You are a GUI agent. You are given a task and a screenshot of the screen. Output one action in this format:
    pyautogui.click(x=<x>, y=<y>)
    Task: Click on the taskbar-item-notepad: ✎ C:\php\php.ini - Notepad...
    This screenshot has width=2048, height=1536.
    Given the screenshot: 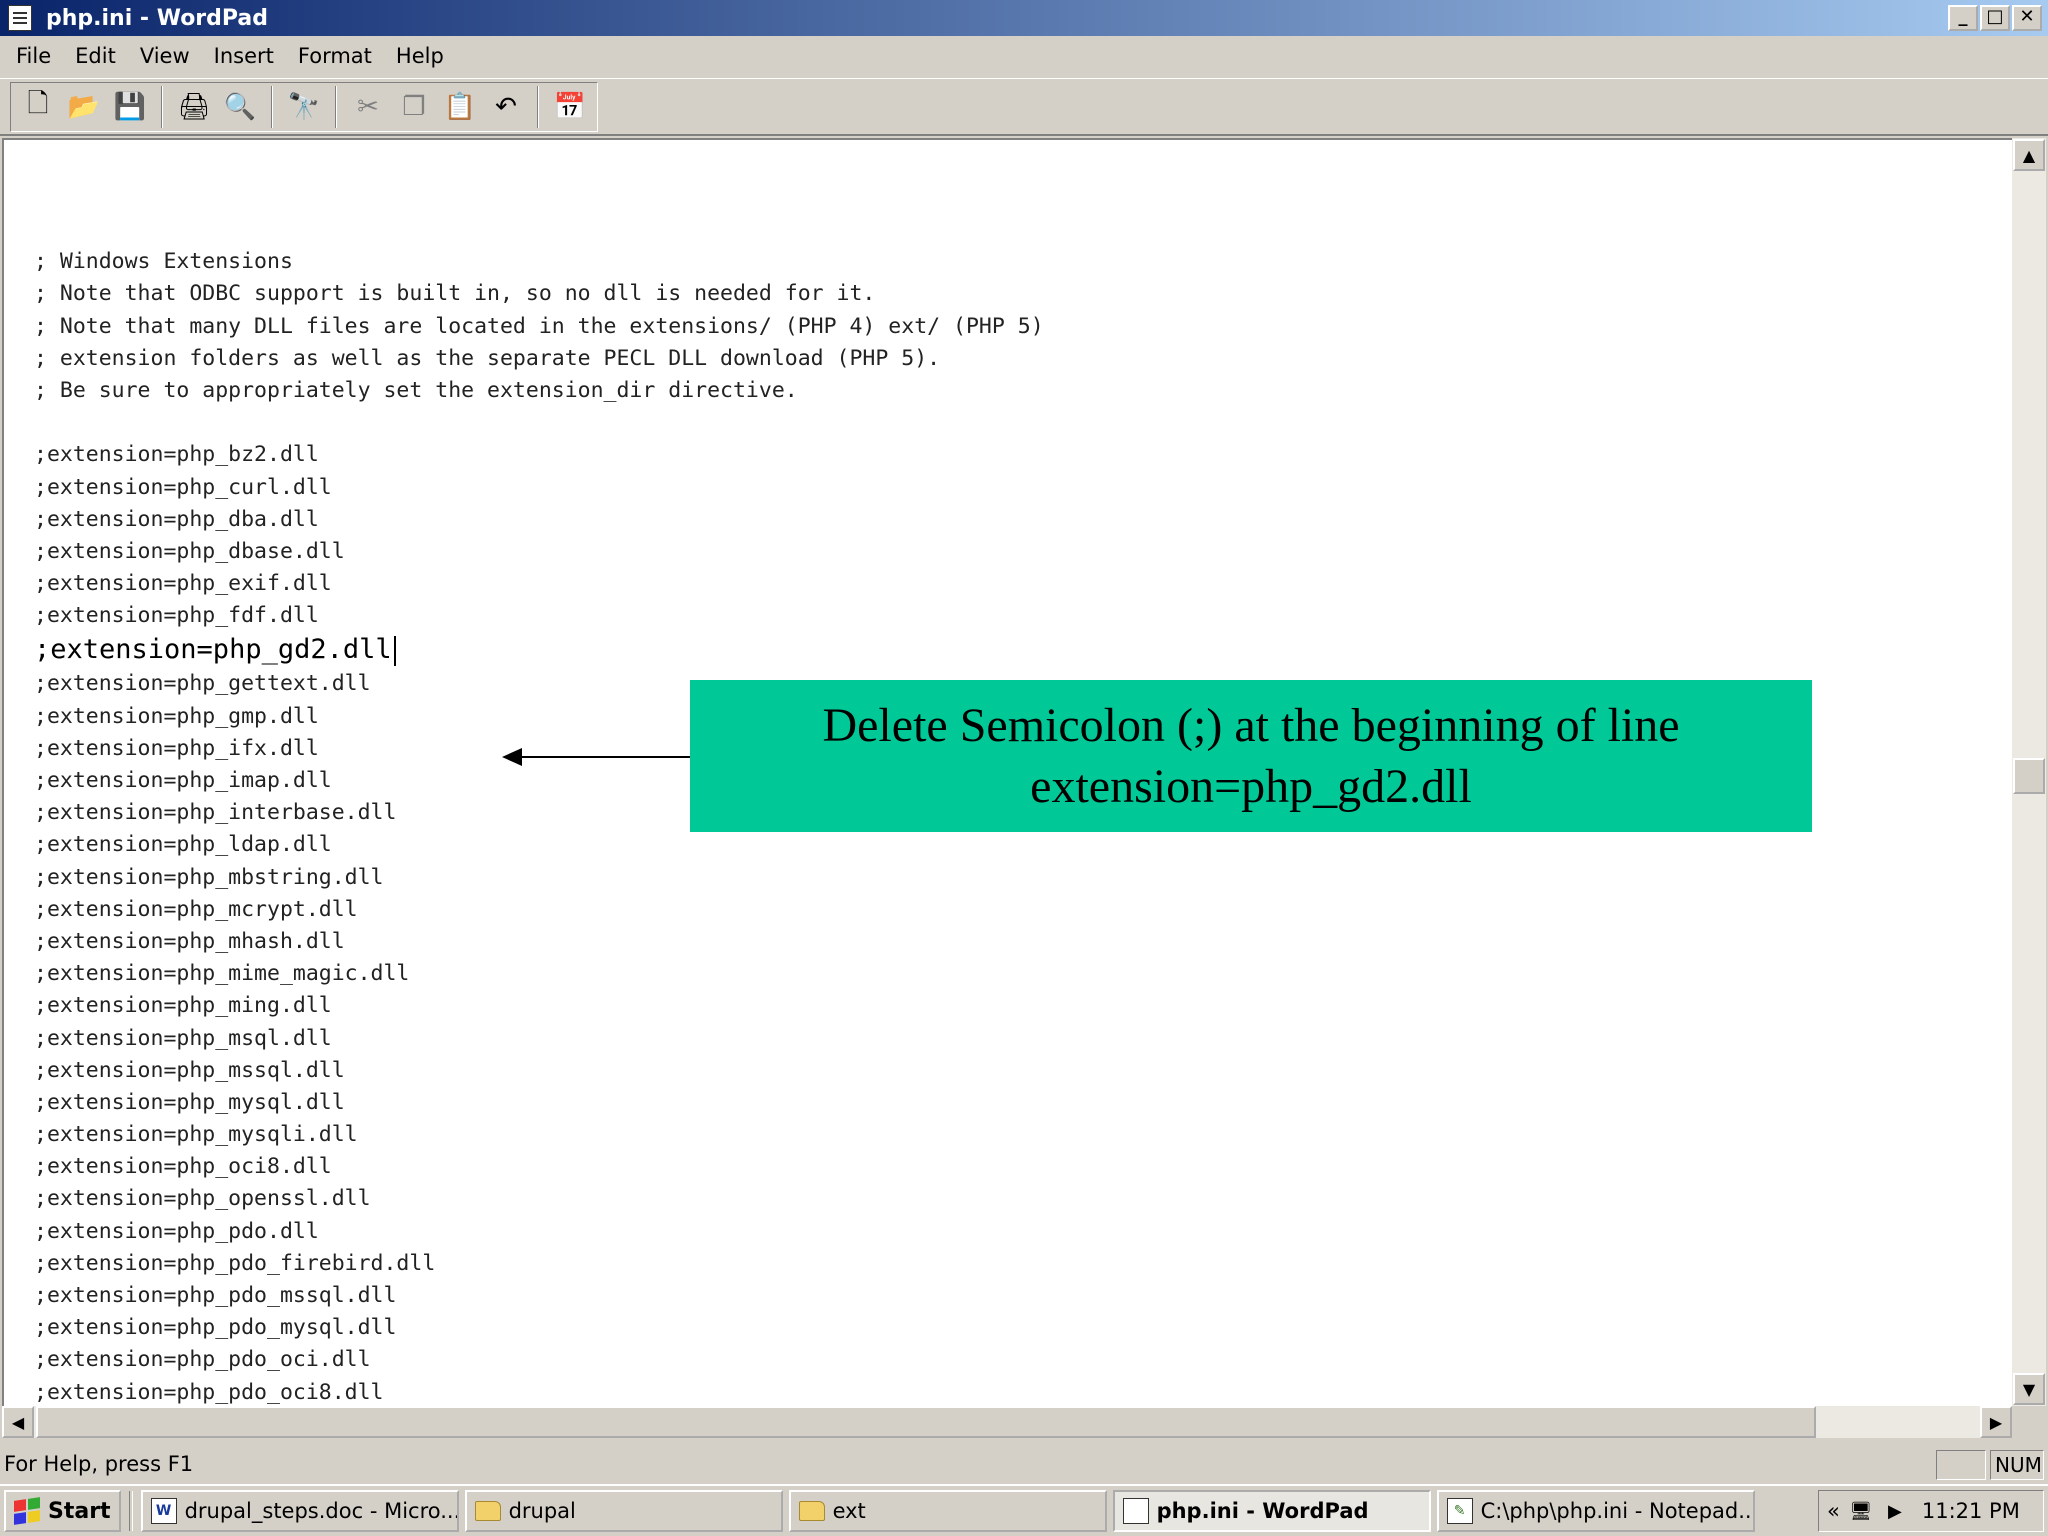 What is the action you would take?
    pyautogui.click(x=1595, y=1511)
    